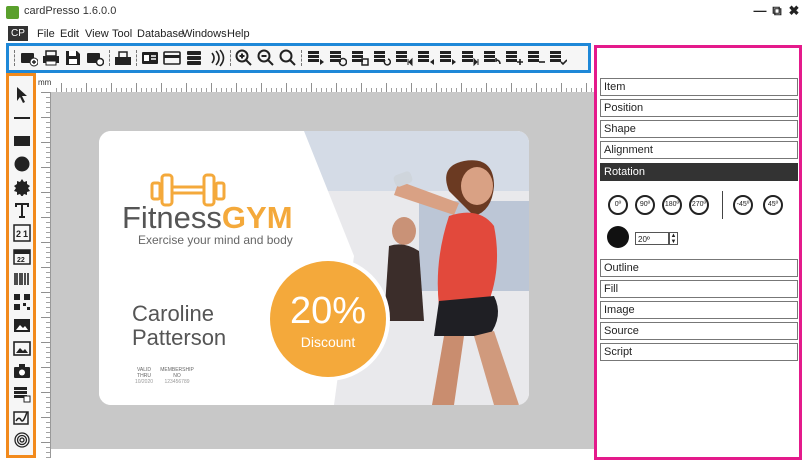  I want to click on window-title: cardPresso 1.6.0.0, so click(70, 11).